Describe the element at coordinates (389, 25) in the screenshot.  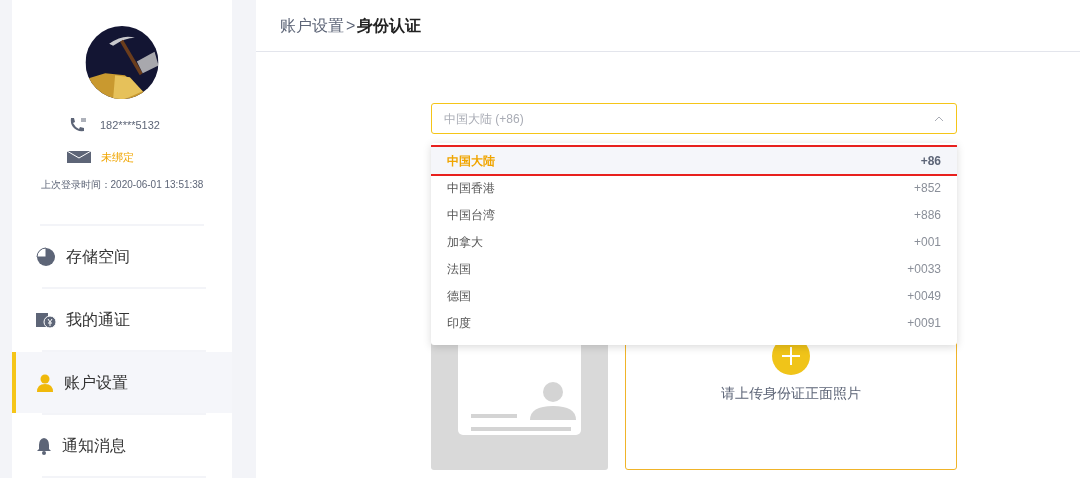
I see `breadcrumb-current: 身份认证` at that location.